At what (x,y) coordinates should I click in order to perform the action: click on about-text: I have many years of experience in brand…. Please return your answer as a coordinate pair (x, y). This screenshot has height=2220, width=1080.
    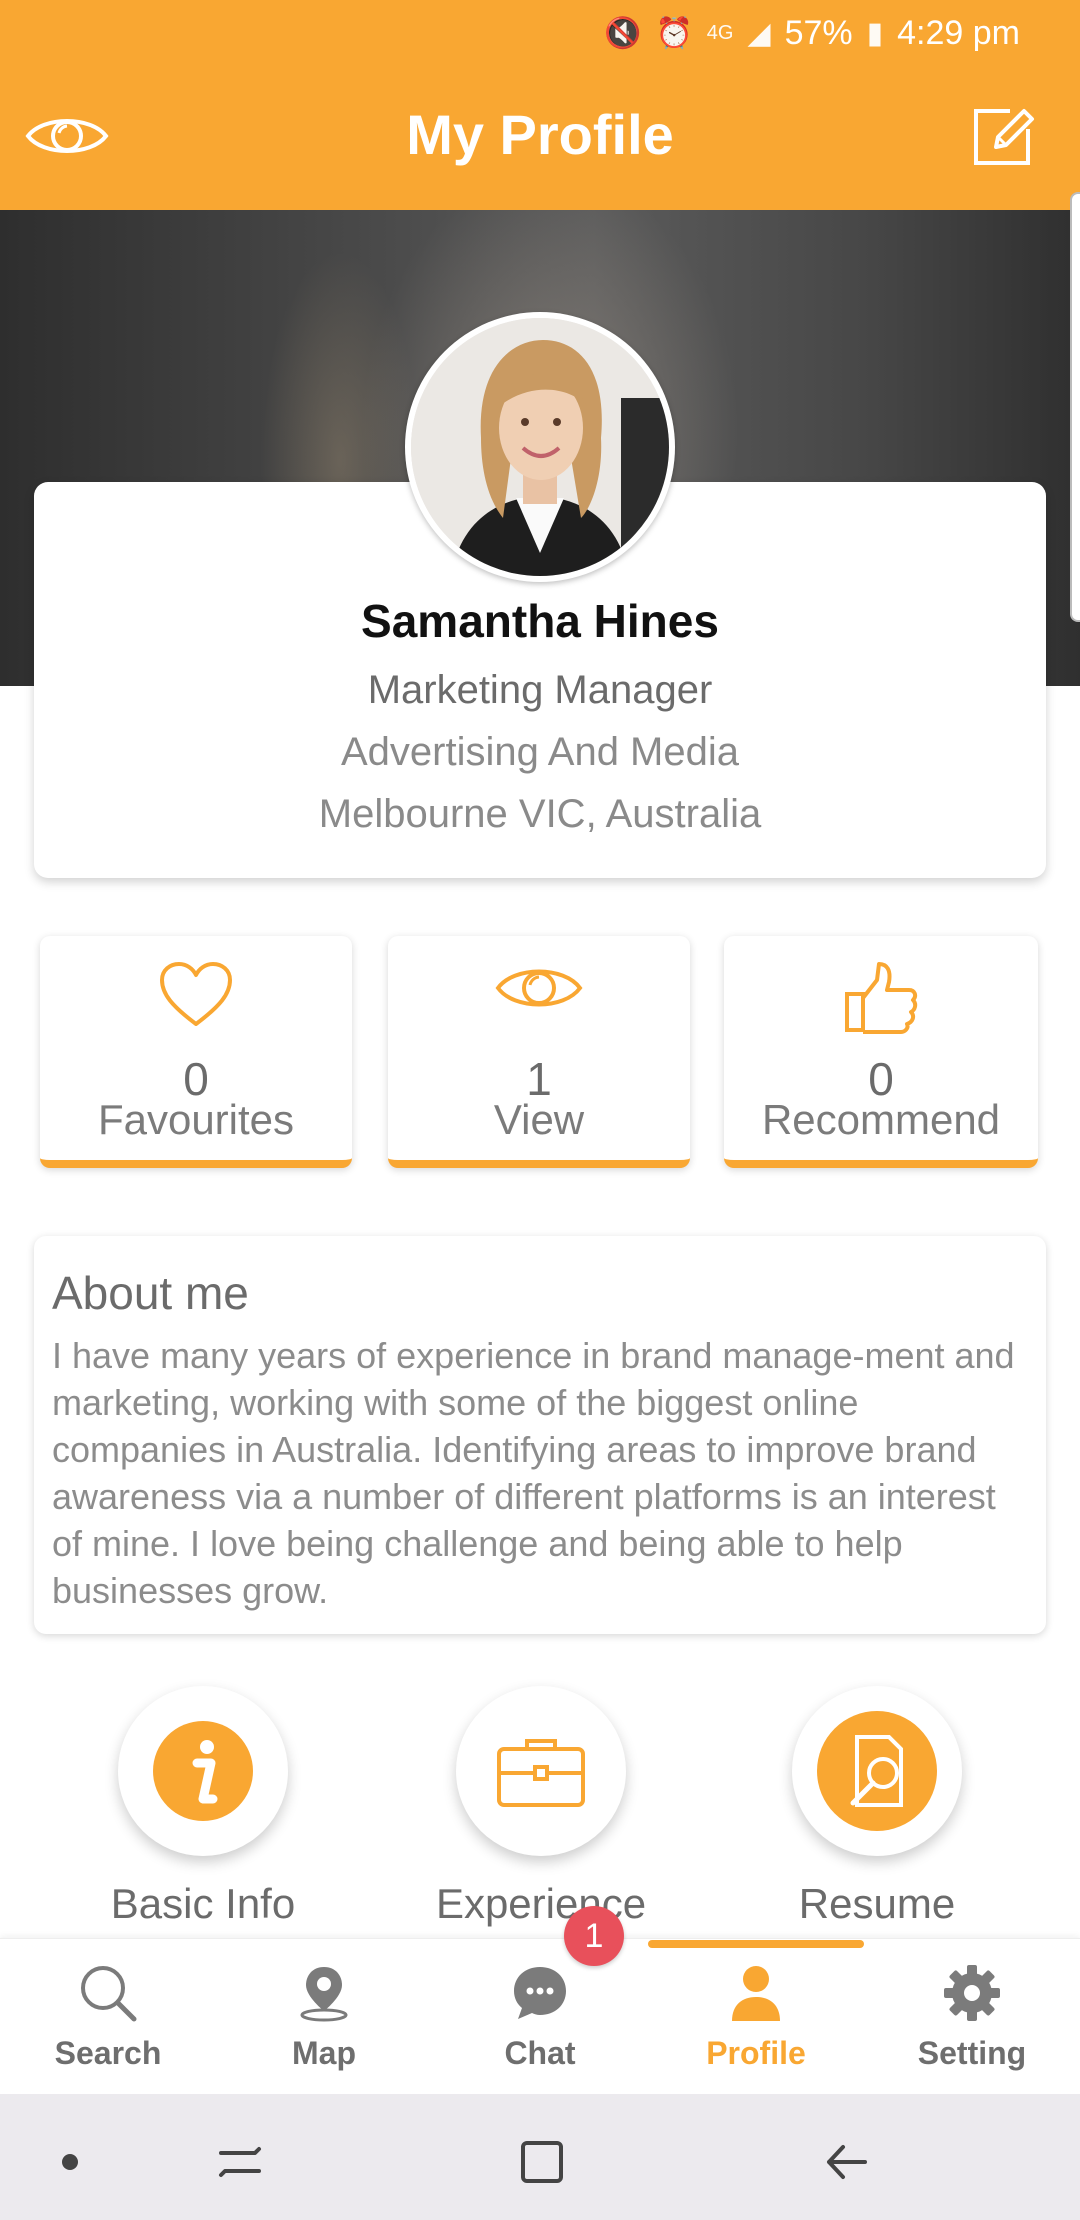
    Looking at the image, I should click on (533, 1473).